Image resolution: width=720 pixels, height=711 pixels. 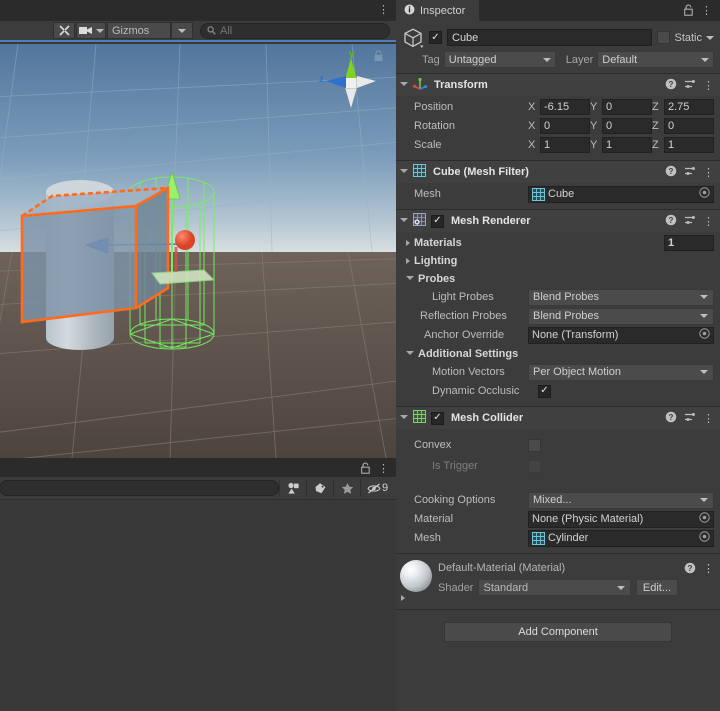 What do you see at coordinates (377, 488) in the screenshot?
I see `hidden-objects-indicator: 9` at bounding box center [377, 488].